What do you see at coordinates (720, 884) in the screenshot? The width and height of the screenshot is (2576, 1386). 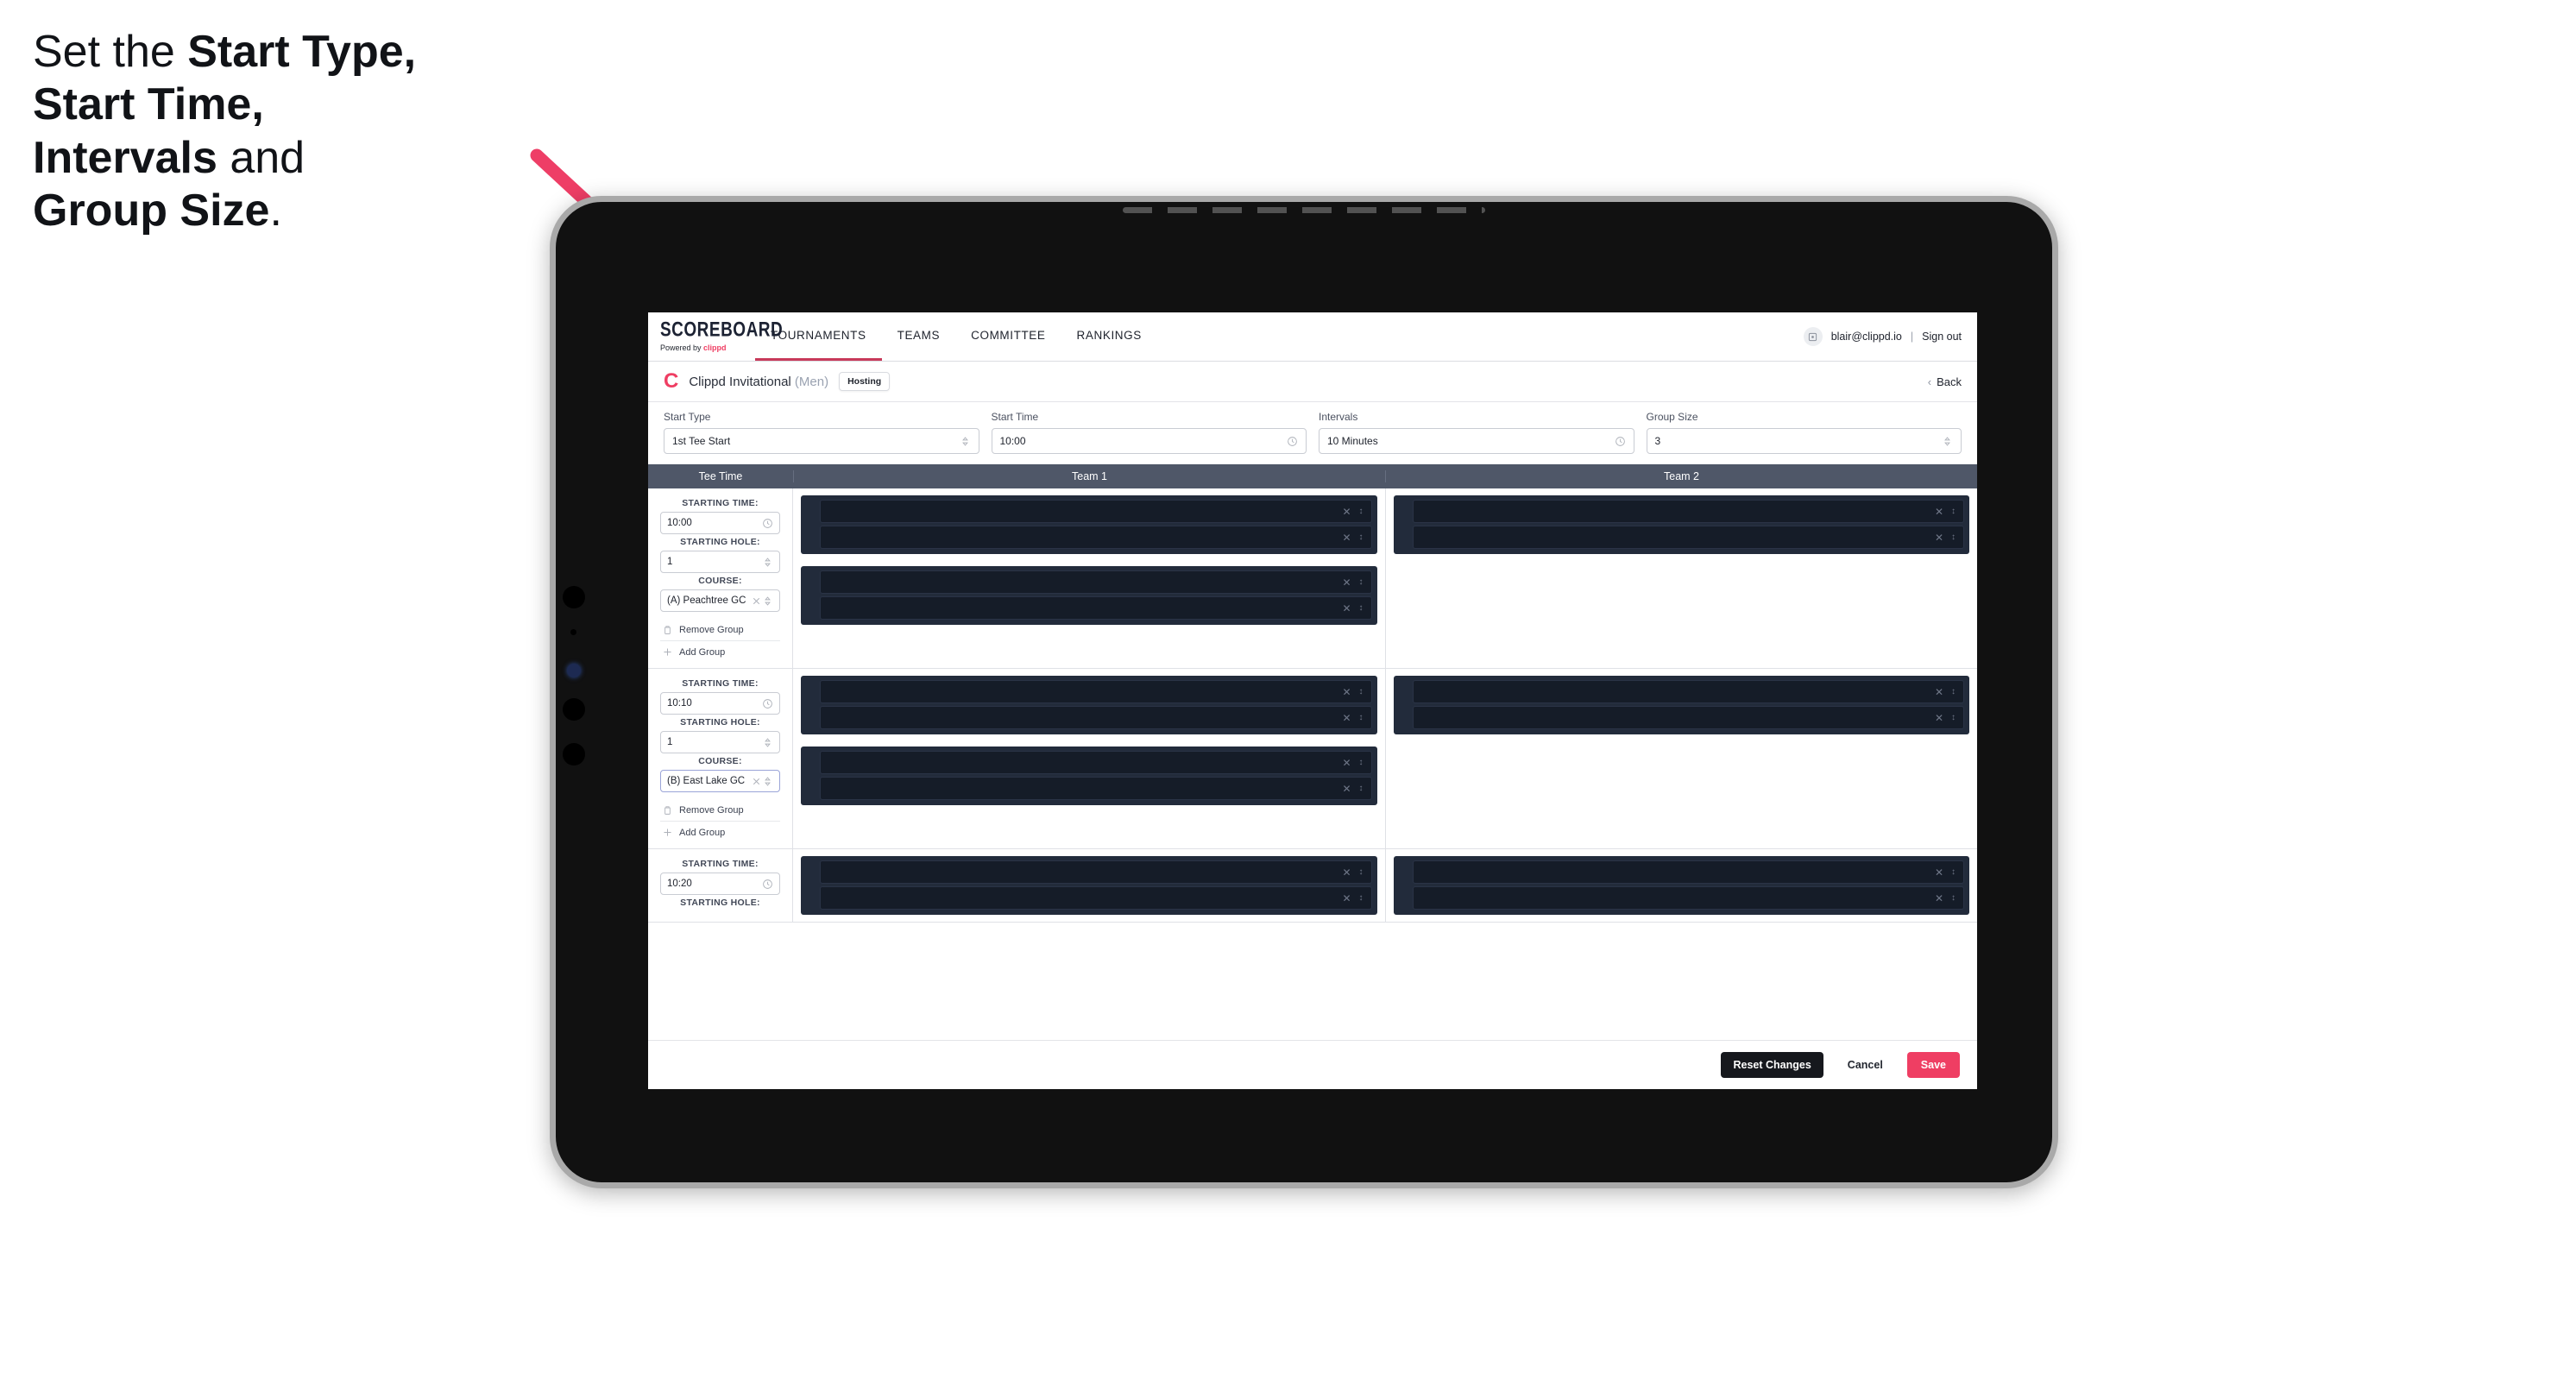 I see `starting-time-input: 10:20` at bounding box center [720, 884].